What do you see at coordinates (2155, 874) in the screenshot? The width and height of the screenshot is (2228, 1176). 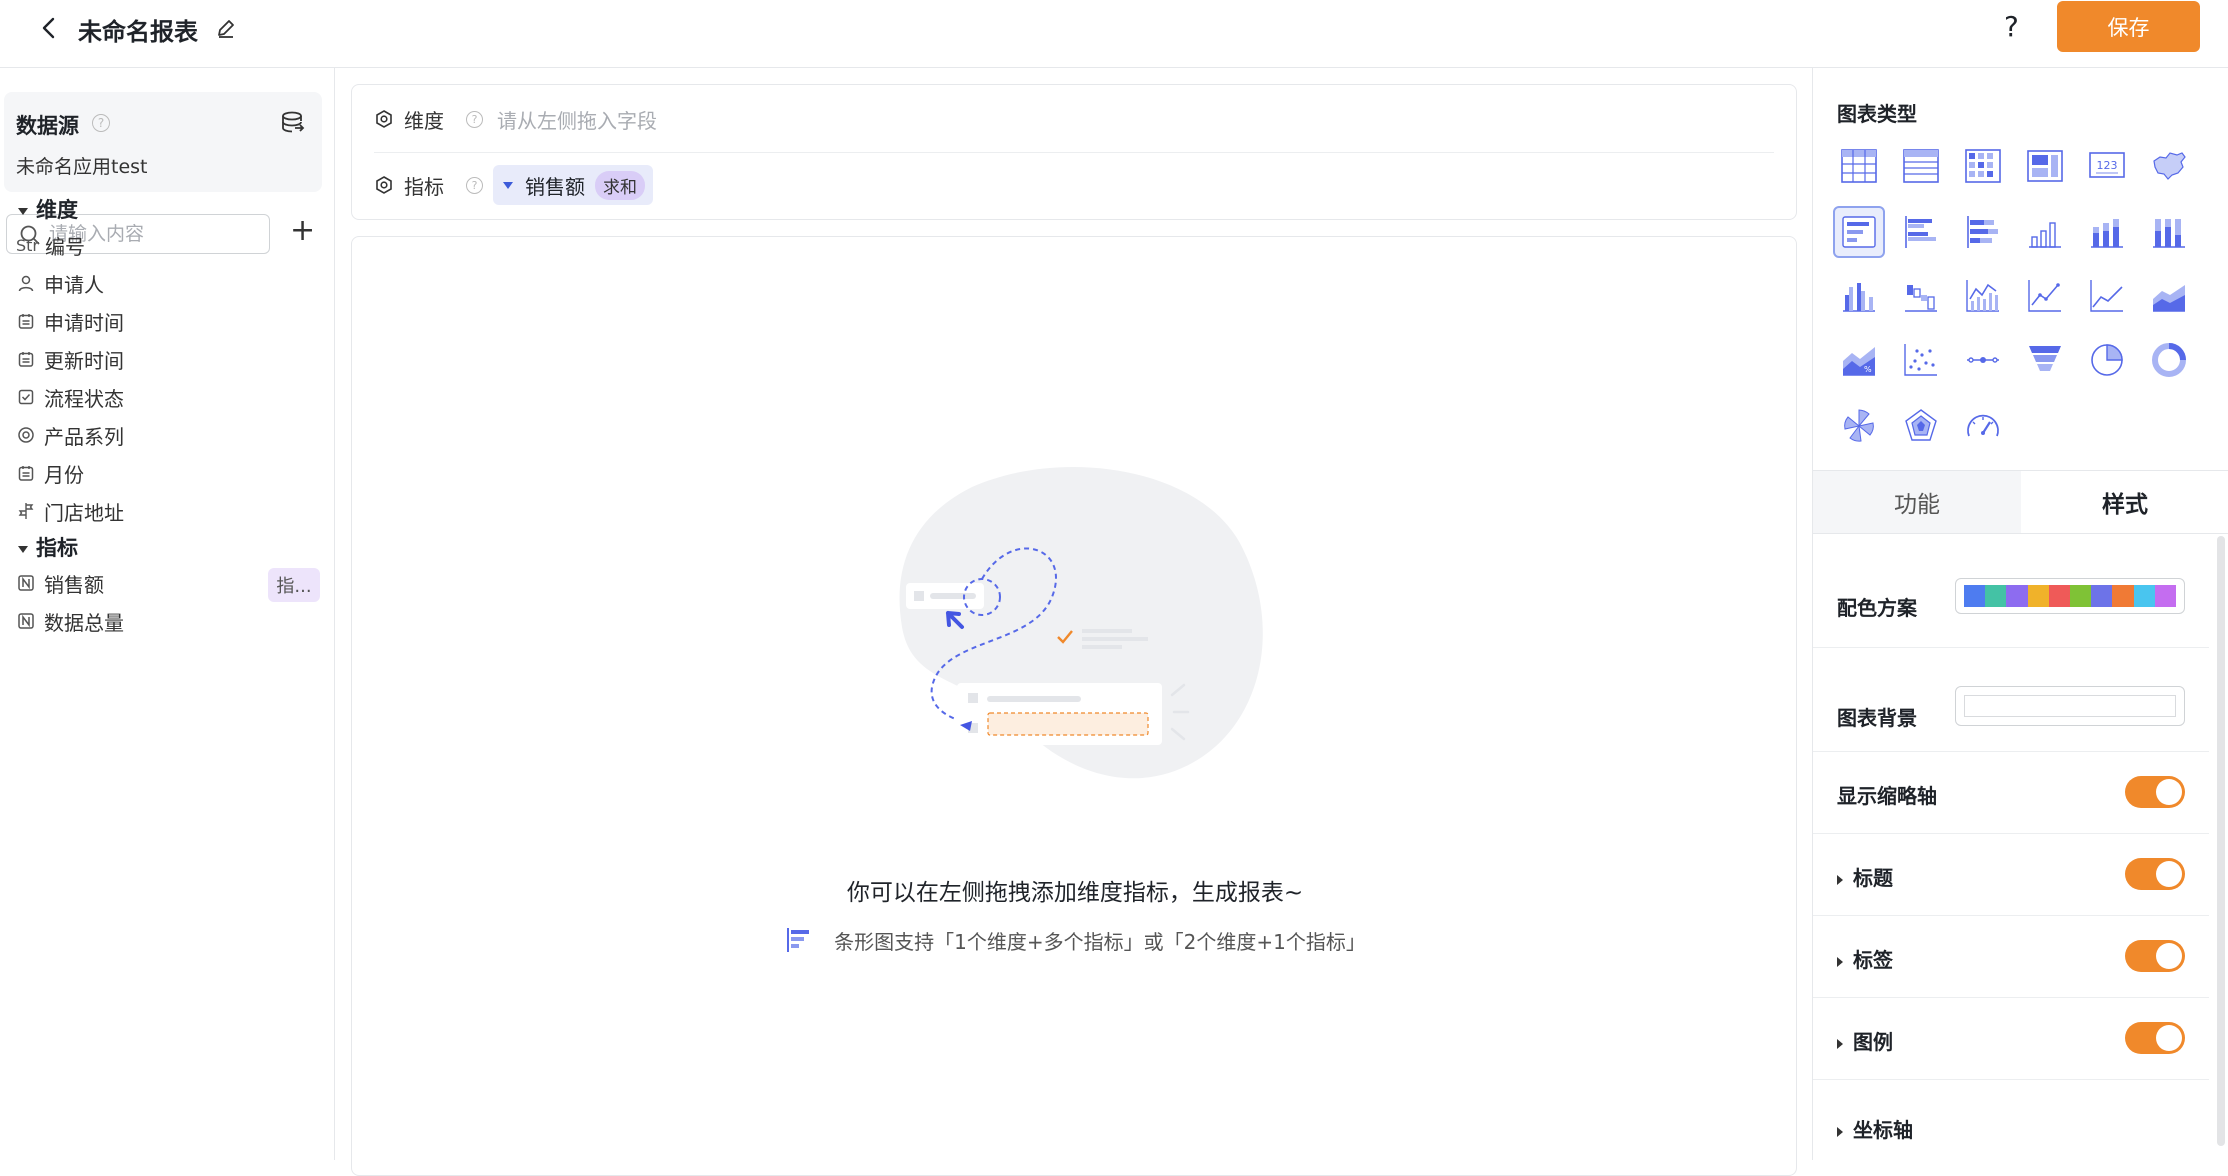 I see `title-toggle` at bounding box center [2155, 874].